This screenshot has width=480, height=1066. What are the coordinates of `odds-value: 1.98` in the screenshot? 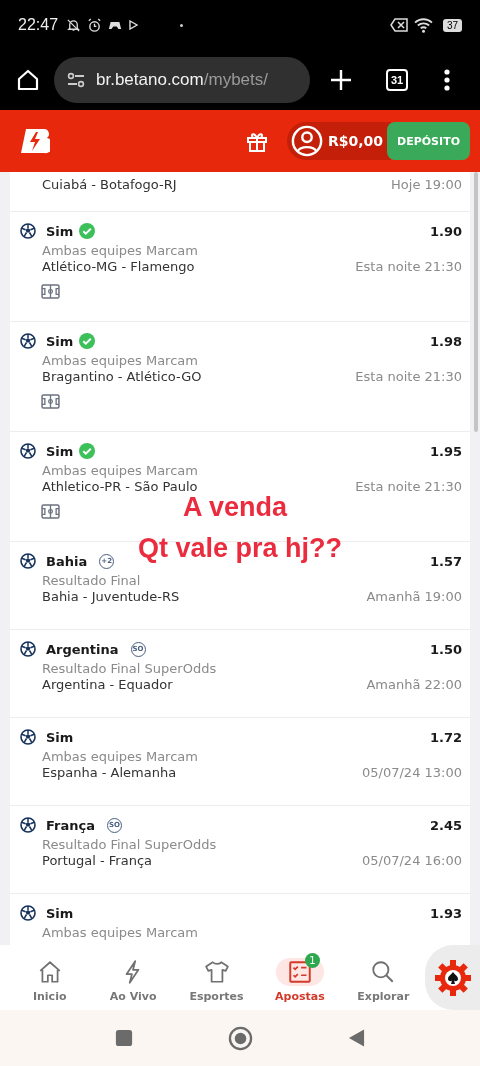 It's located at (445, 341).